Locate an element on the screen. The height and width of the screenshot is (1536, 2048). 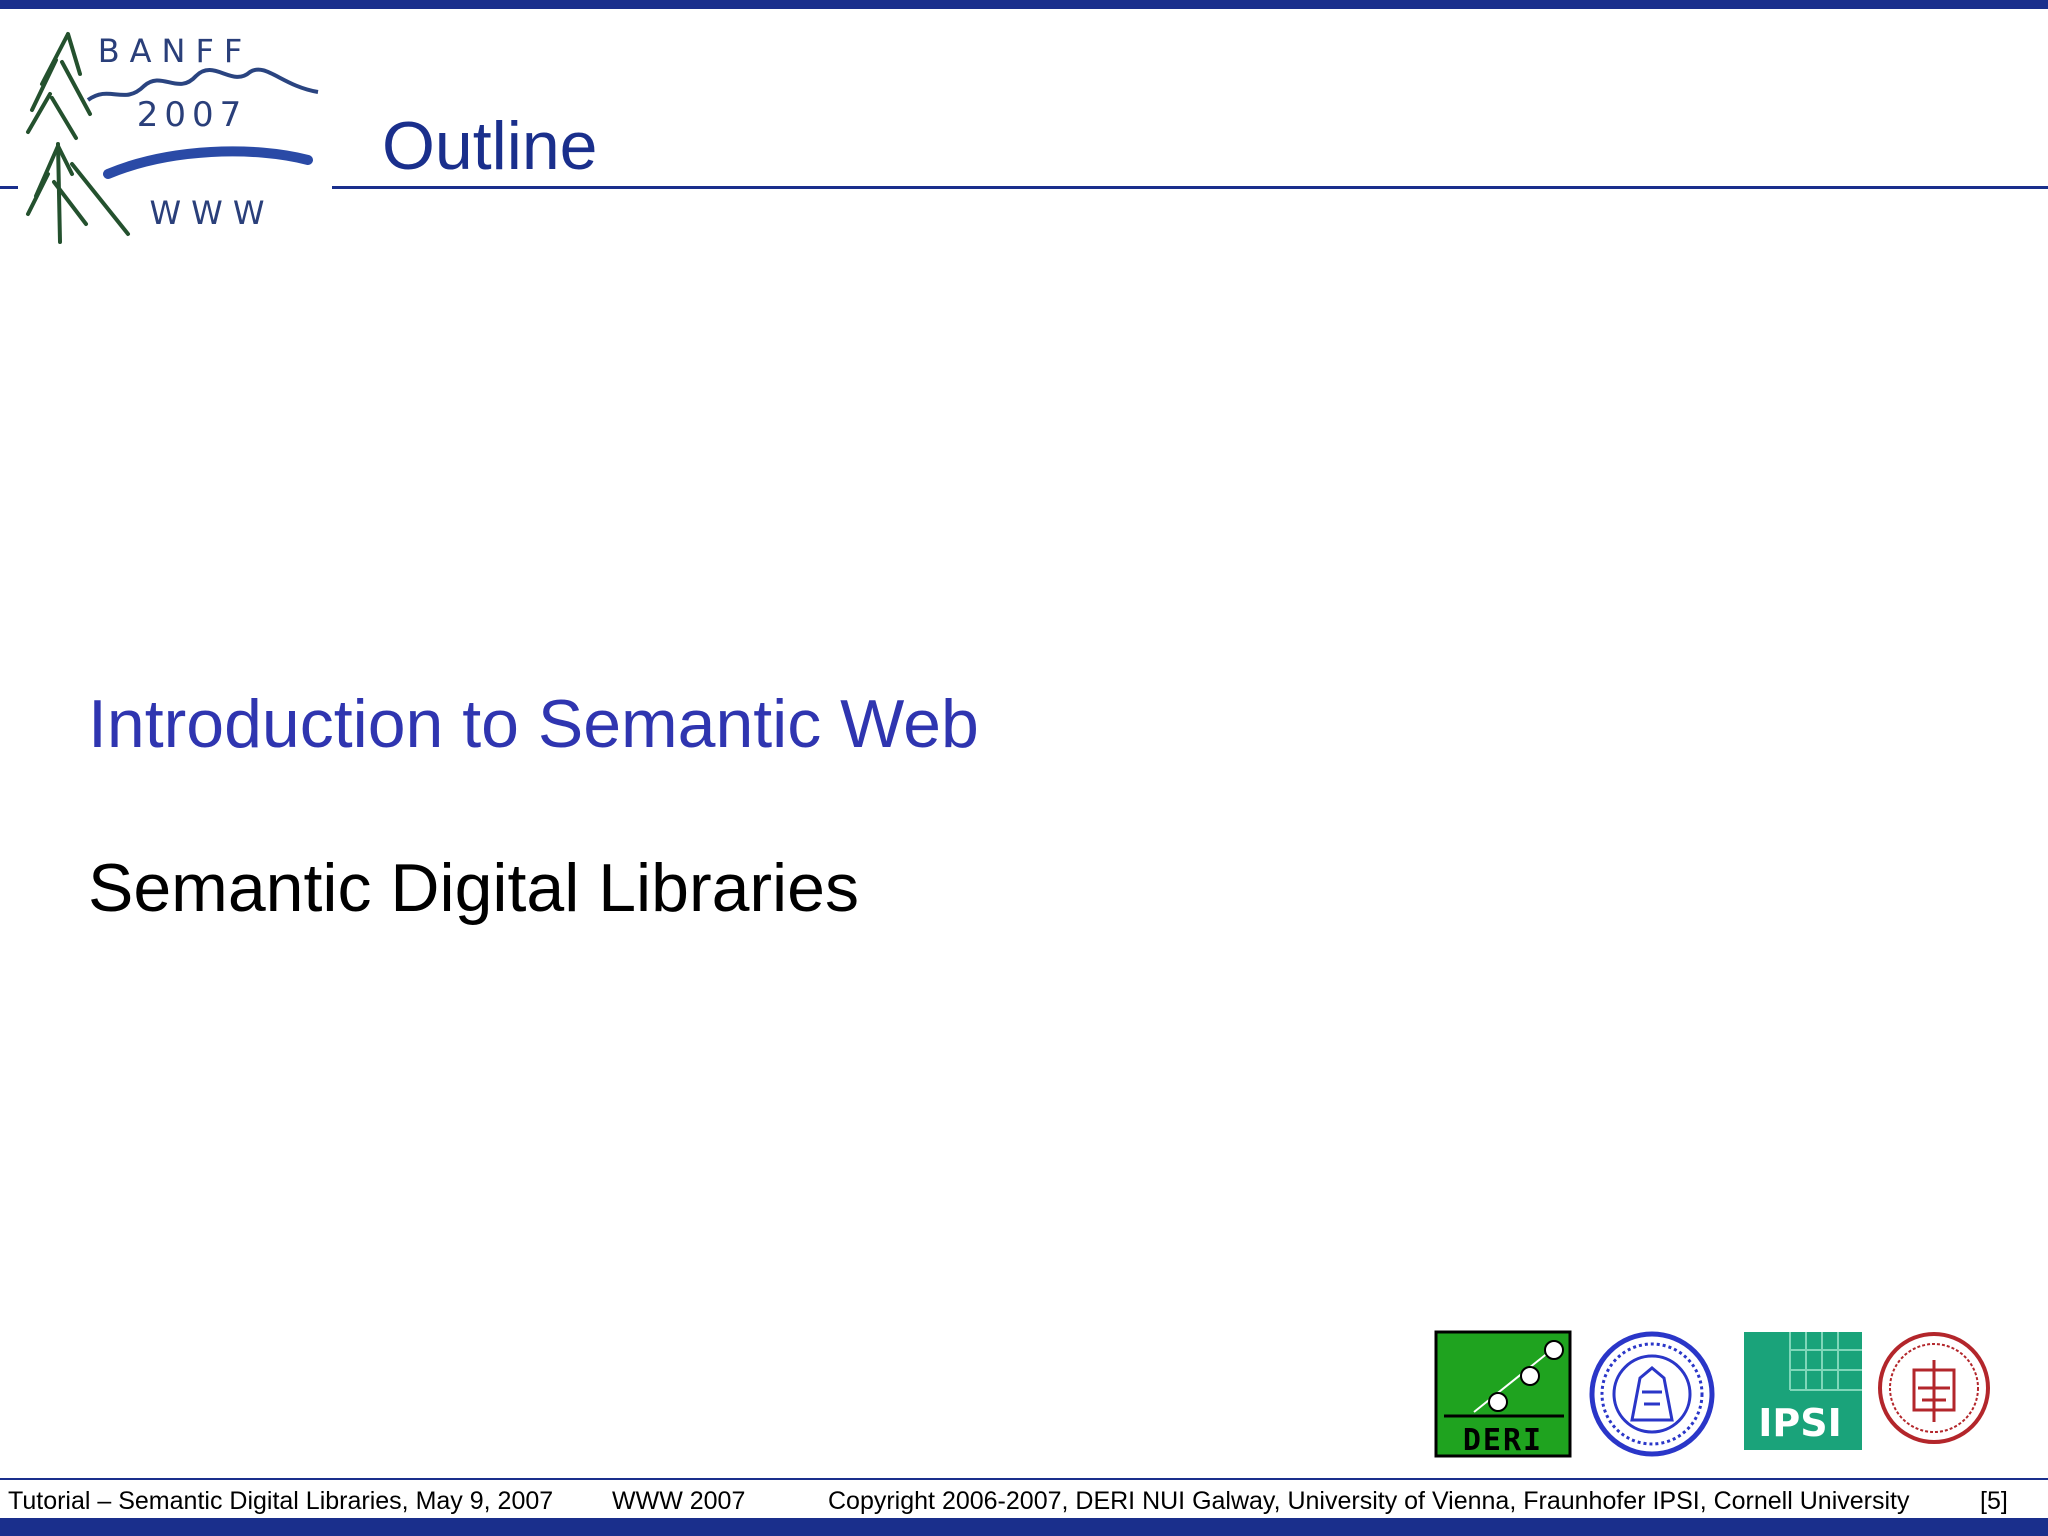
cornell-university-seal is located at coordinates (1934, 1388).